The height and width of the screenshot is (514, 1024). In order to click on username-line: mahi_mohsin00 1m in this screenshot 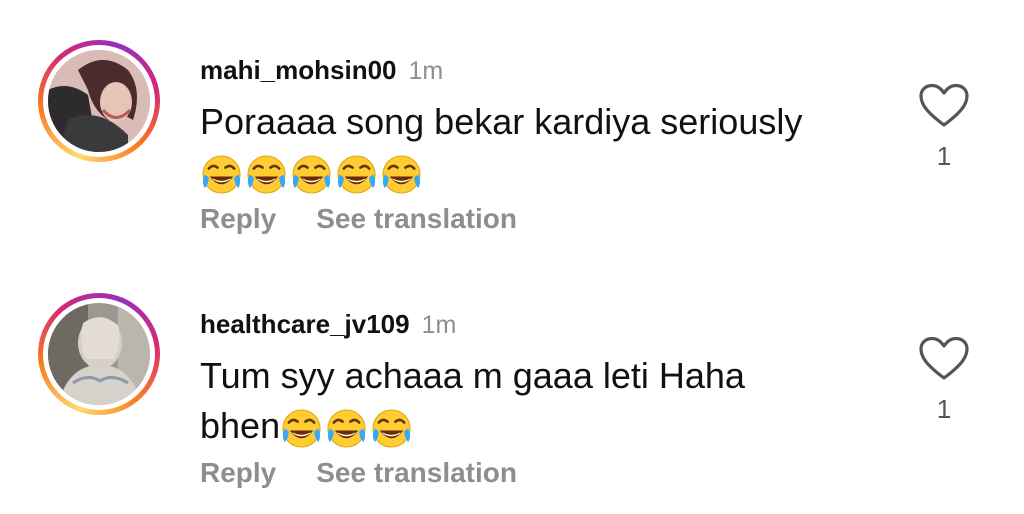, I will do `click(321, 70)`.